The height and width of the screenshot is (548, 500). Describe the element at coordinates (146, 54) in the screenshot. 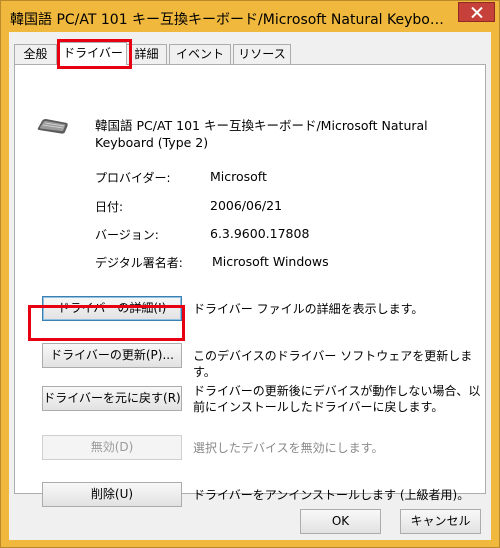

I see `tab-details: 詳細` at that location.